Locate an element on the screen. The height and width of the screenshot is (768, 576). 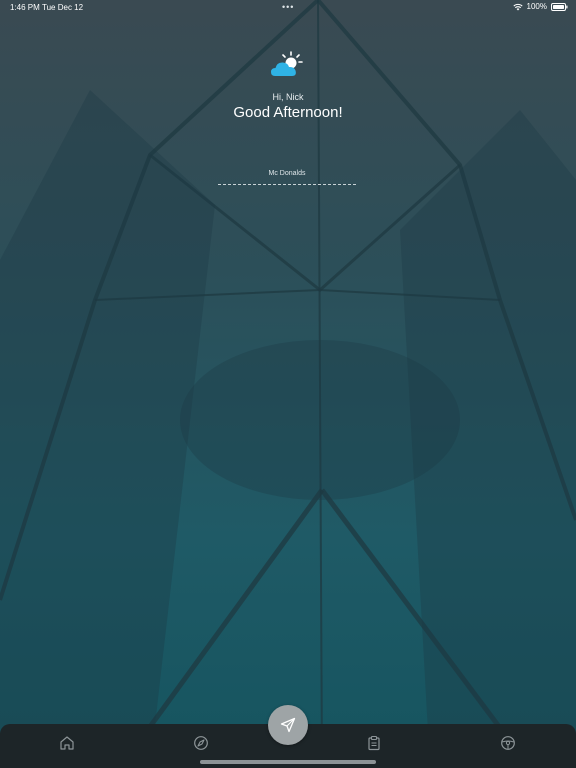
greeting-name: Hi, Nick is located at coordinates (288, 97).